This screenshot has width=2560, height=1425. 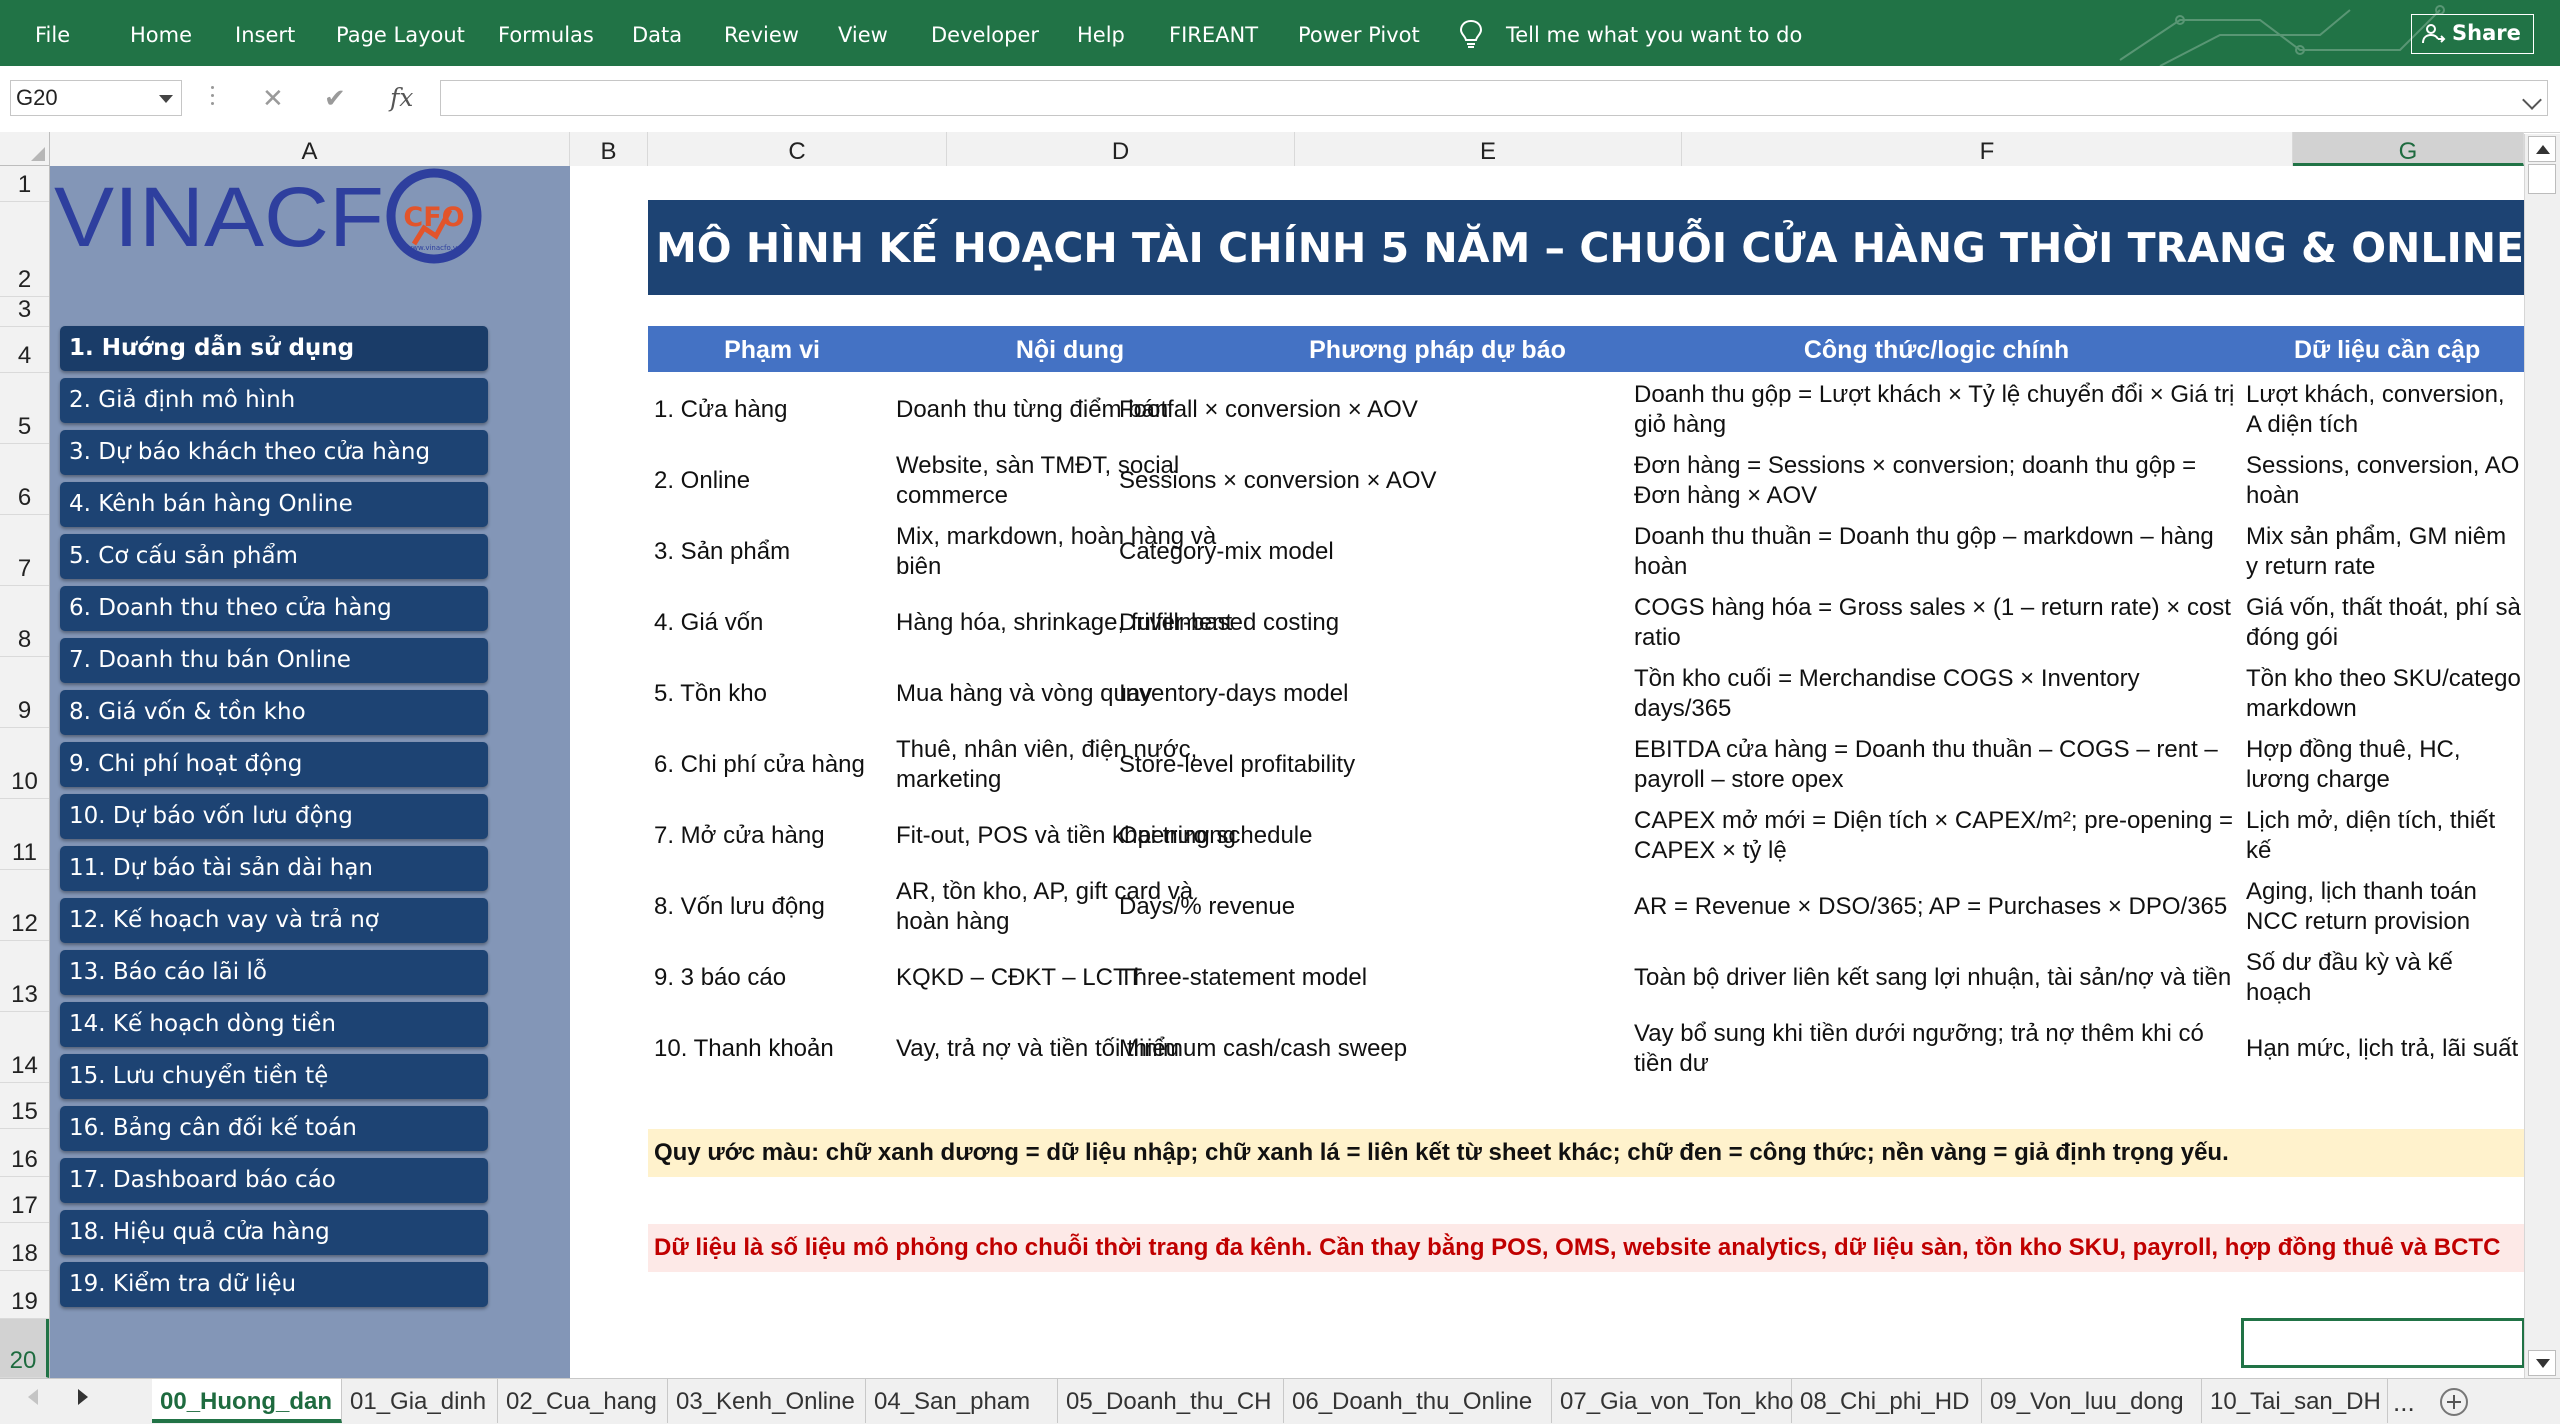 What do you see at coordinates (24, 621) in the screenshot?
I see `row-header: 8` at bounding box center [24, 621].